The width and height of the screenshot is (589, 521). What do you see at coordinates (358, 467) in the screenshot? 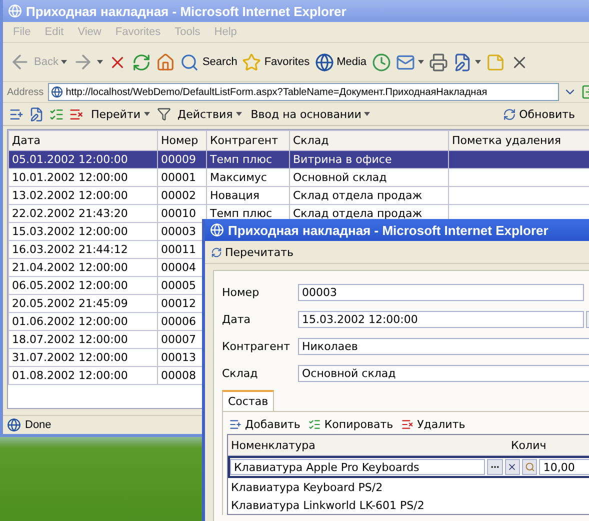
I see `input-field: Клавиатура Apple Pro Keyboards` at bounding box center [358, 467].